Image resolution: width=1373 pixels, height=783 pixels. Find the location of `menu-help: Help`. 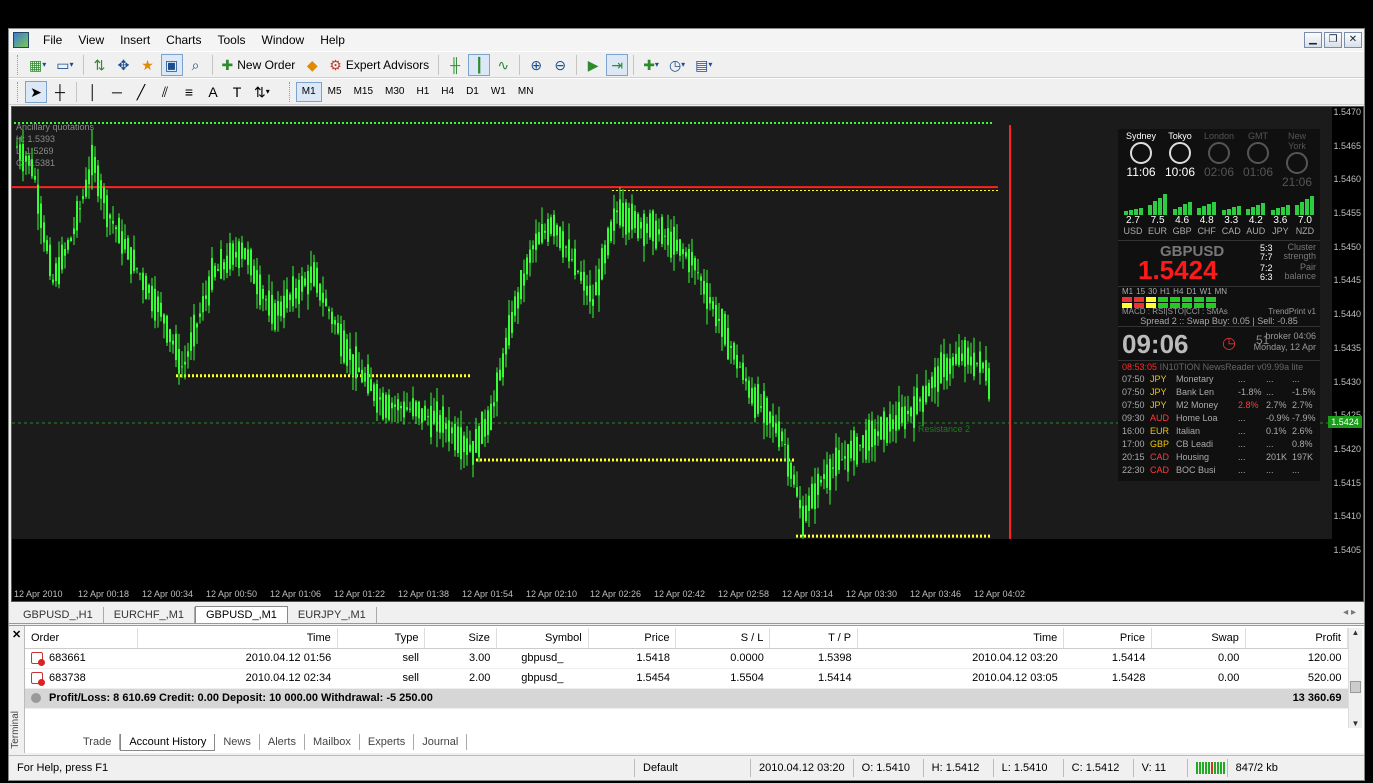

menu-help: Help is located at coordinates (332, 40).